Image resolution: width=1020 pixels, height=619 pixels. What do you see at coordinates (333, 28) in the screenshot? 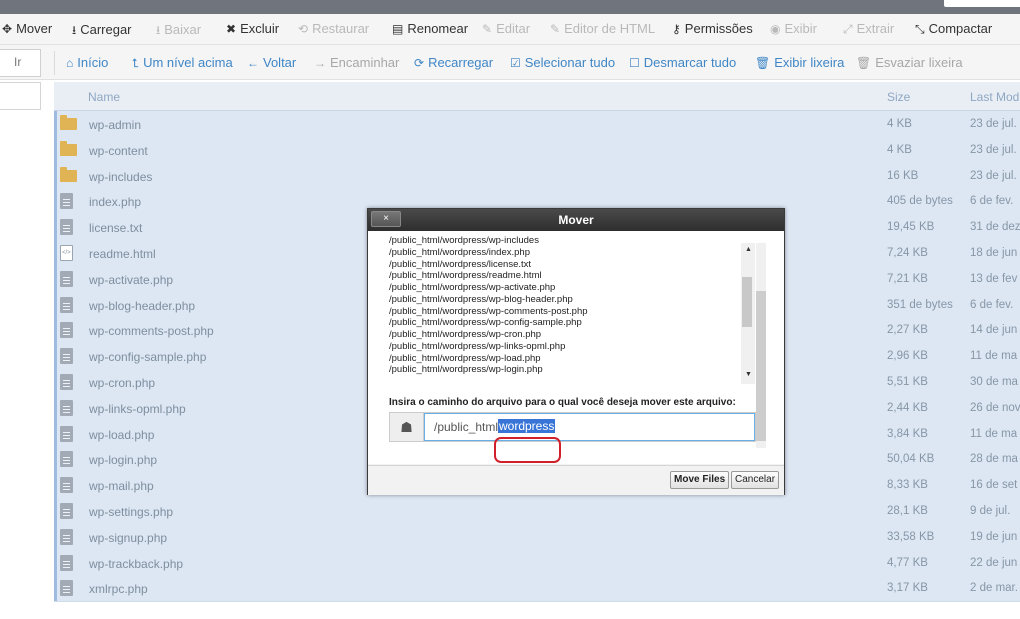
I see `toolbar-restaurar-button: ⟲ Restaurar` at bounding box center [333, 28].